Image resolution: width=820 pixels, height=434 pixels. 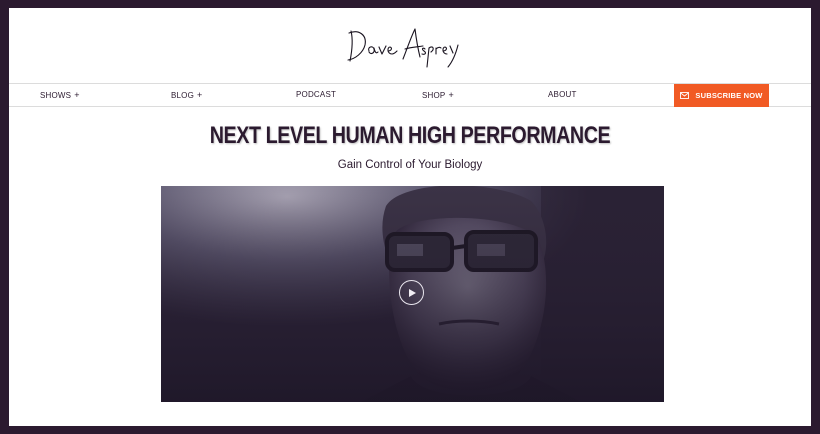 I want to click on page-title: NEXT LEVEL HUMAN HIGH PERFORMANCE, so click(x=410, y=135).